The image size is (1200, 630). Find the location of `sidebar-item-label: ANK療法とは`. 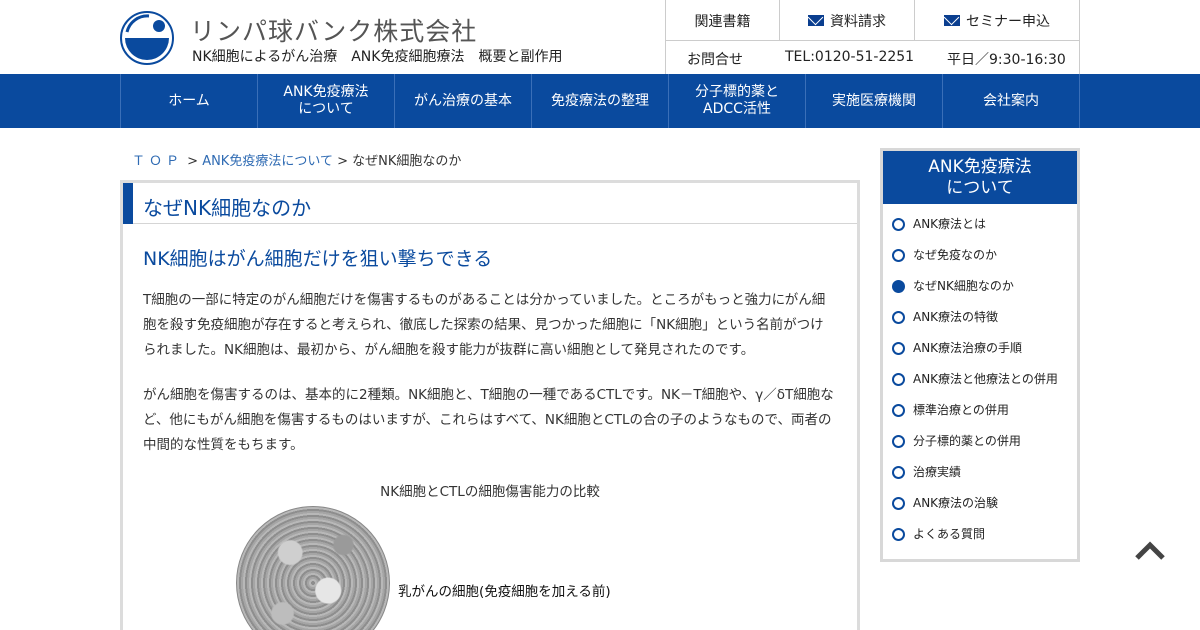

sidebar-item-label: ANK療法とは is located at coordinates (950, 224).